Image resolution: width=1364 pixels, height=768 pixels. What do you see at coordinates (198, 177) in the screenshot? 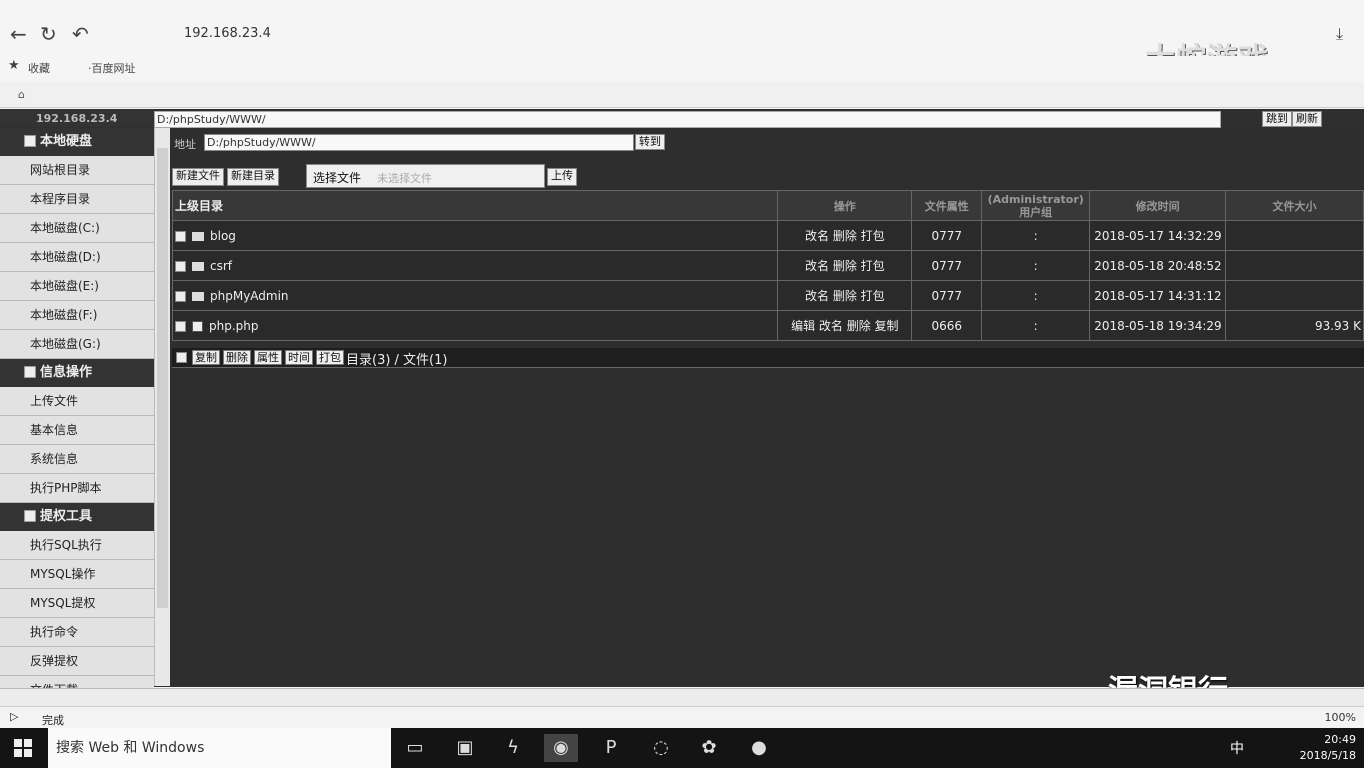
I see `new-file-button: 新建文件` at bounding box center [198, 177].